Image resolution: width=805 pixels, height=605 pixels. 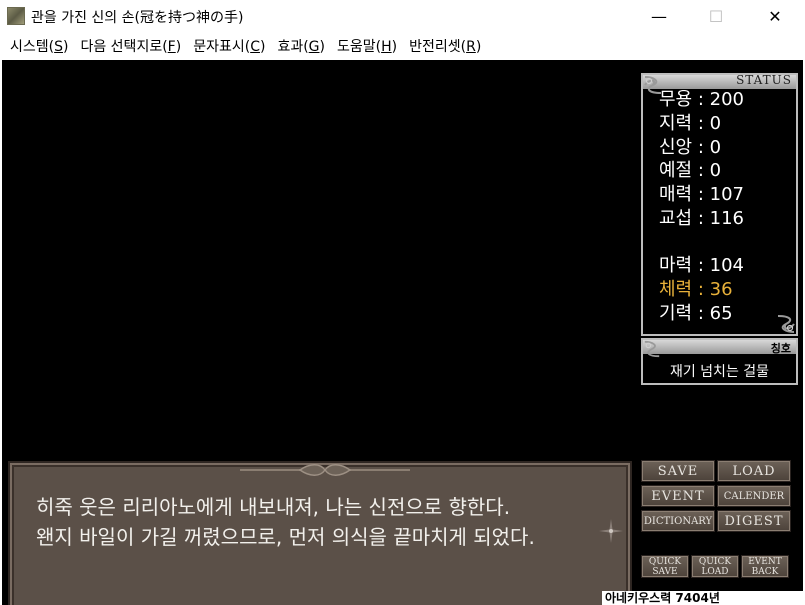 I want to click on app-icon, so click(x=16, y=16).